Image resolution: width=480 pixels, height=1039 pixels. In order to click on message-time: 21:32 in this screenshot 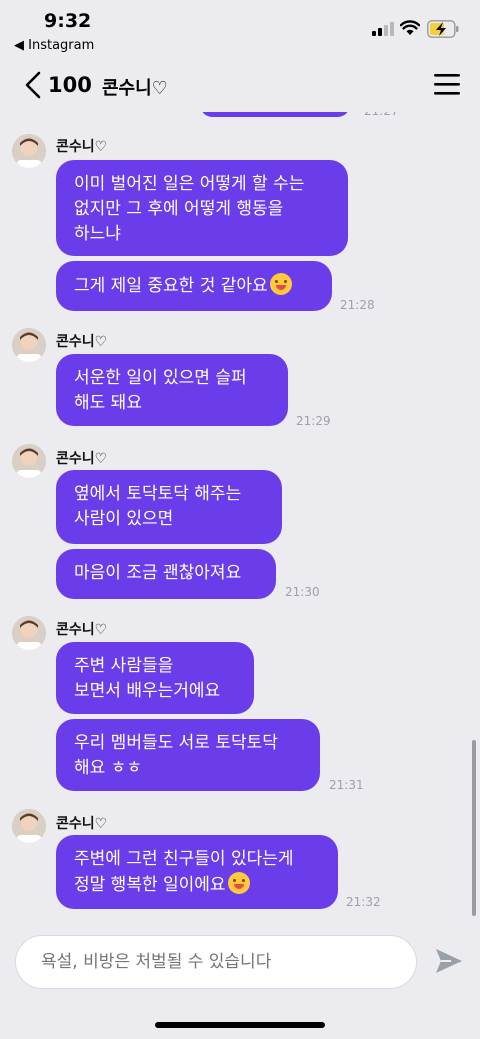, I will do `click(363, 902)`.